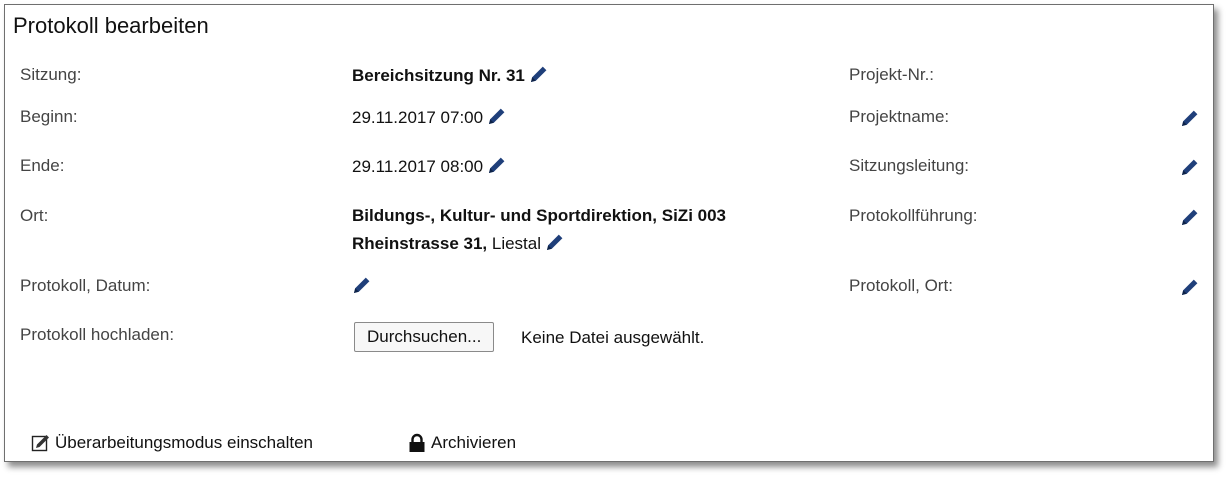 The height and width of the screenshot is (479, 1230). Describe the element at coordinates (184, 442) in the screenshot. I see `revision-mode-label: Überarbeitungsmodus einschalten` at that location.